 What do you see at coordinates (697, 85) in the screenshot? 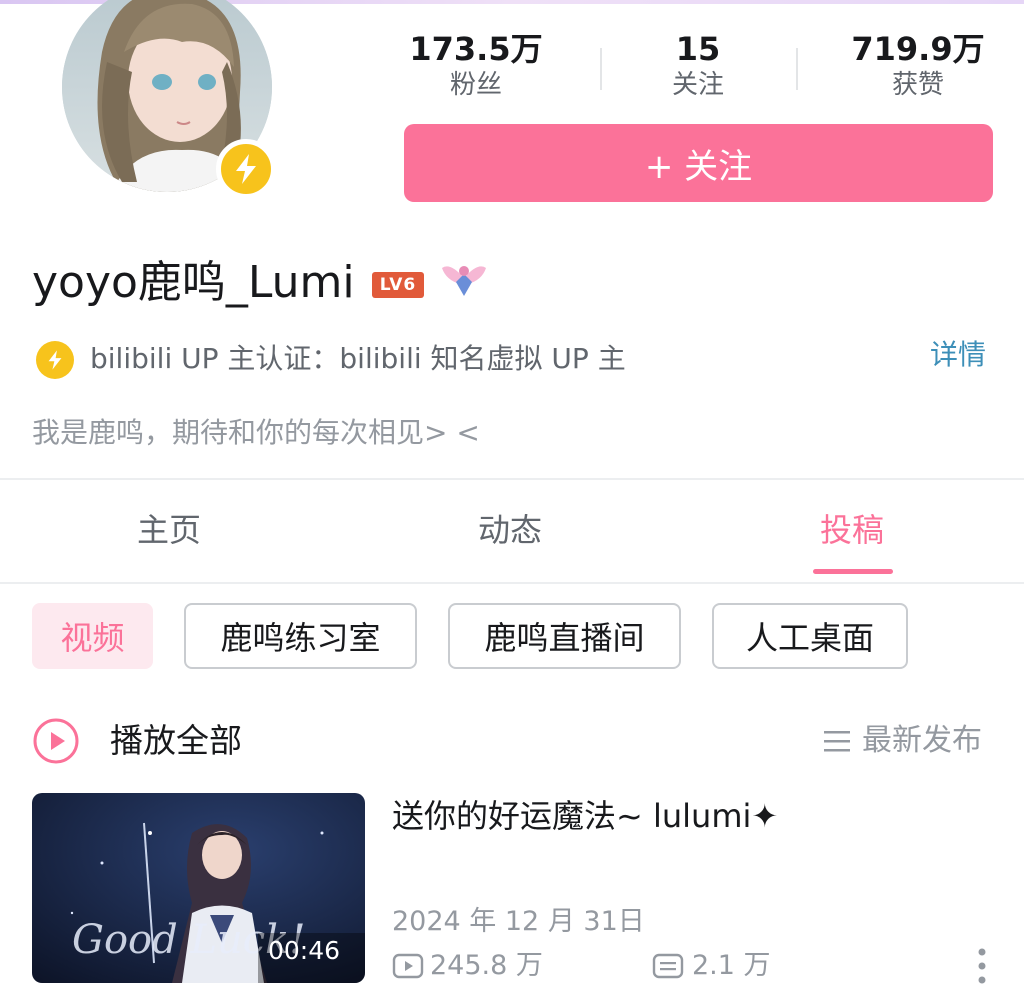
I see `following-label: 关注` at bounding box center [697, 85].